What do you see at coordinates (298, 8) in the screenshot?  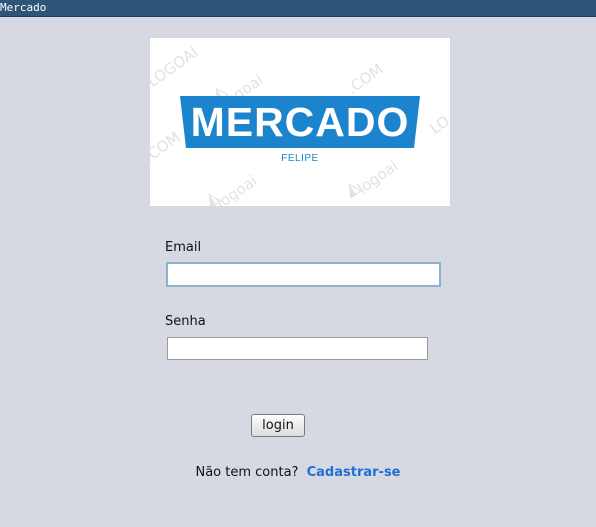 I see `window-titlebar: Mercado` at bounding box center [298, 8].